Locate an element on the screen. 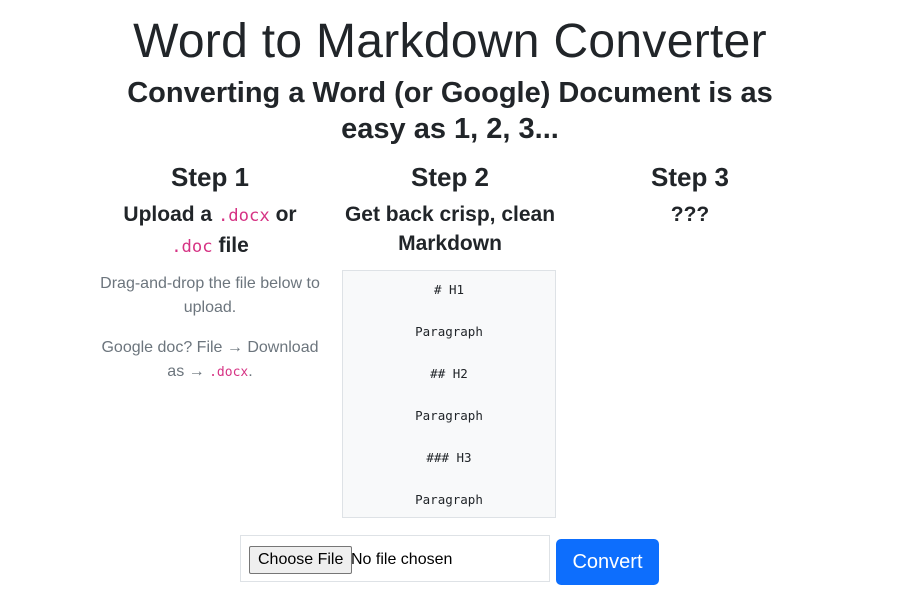 Image resolution: width=900 pixels, height=600 pixels. google-doc-help: Google doc? File → Download as → .docx. is located at coordinates (210, 360).